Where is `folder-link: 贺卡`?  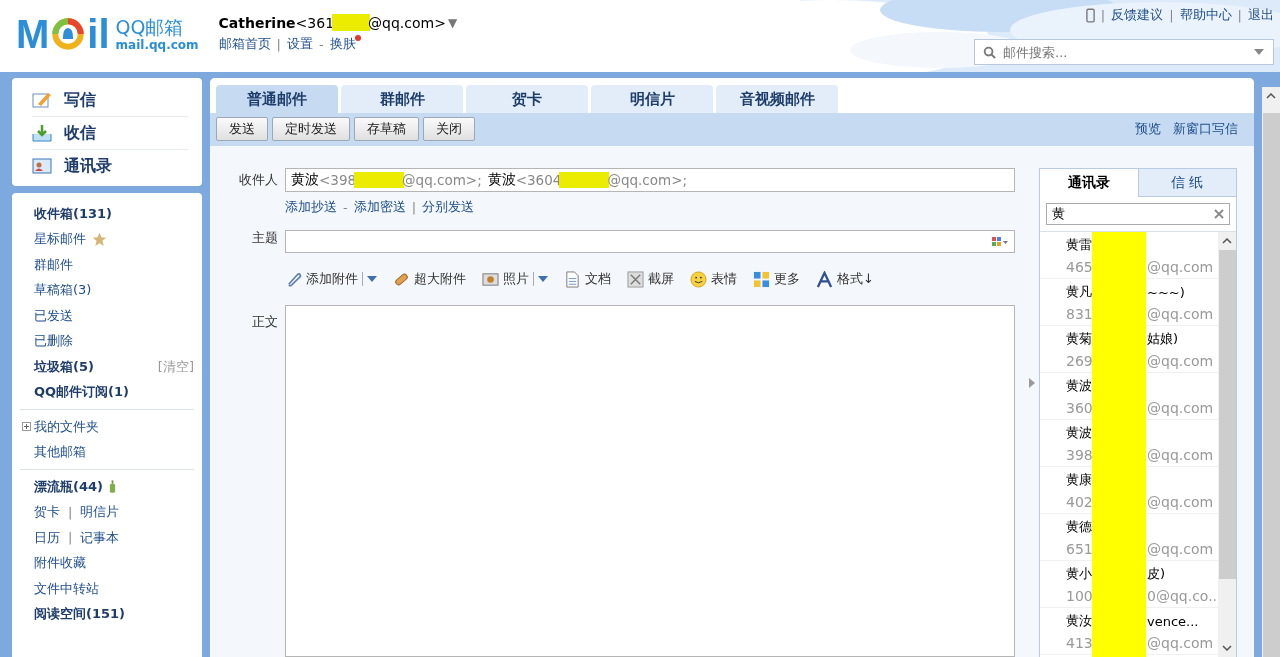
folder-link: 贺卡 is located at coordinates (47, 512).